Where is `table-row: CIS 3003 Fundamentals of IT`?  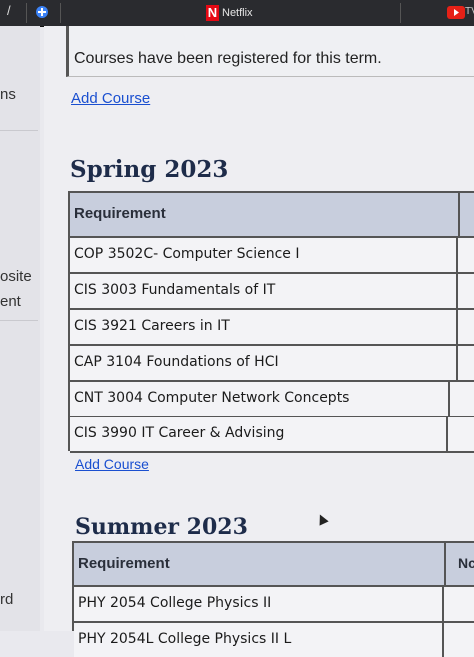 table-row: CIS 3003 Fundamentals of IT is located at coordinates (272, 292).